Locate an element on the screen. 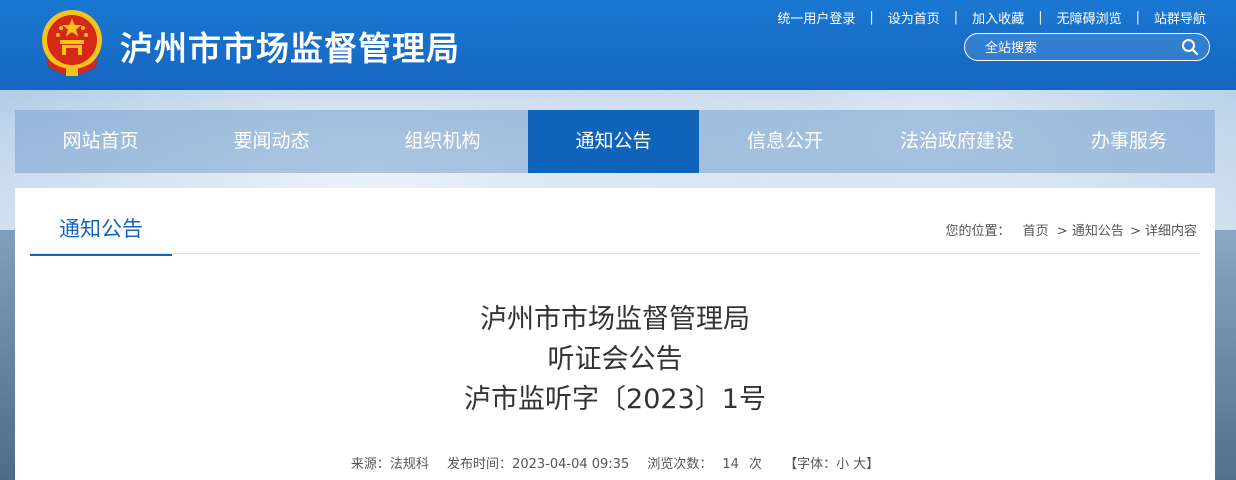 Image resolution: width=1236 pixels, height=480 pixels. login-link: 统一用户登录 is located at coordinates (816, 17).